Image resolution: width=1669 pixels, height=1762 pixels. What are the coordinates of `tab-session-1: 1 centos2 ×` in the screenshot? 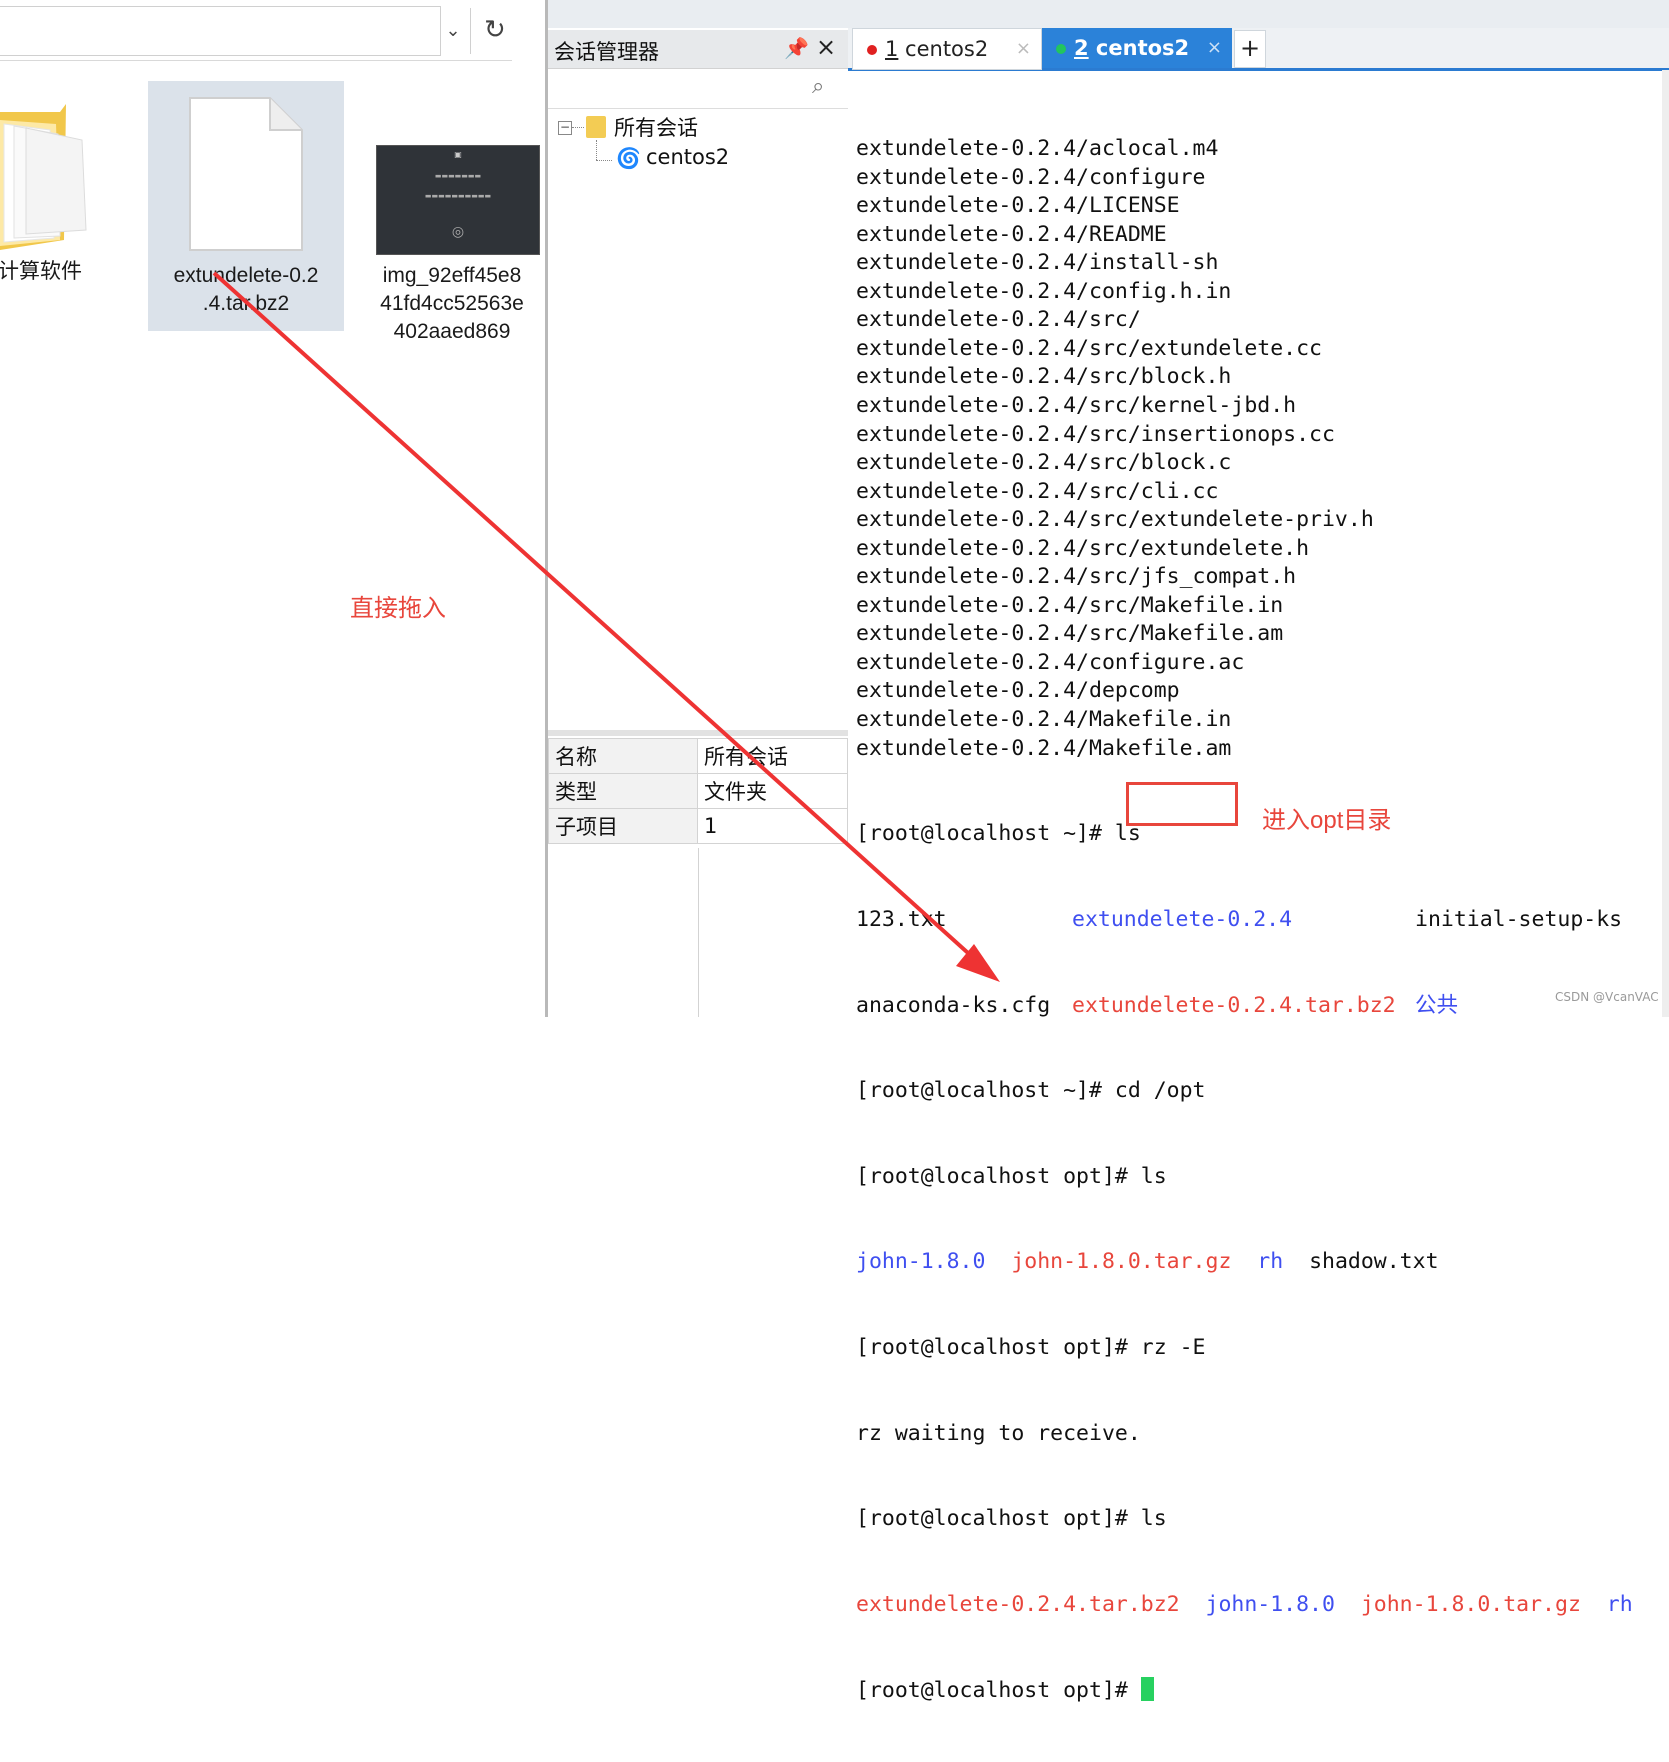 It's located at (947, 49).